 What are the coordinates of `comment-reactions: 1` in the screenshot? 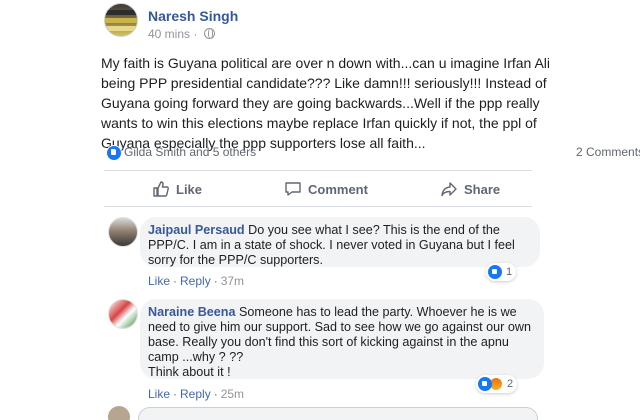 It's located at (501, 272).